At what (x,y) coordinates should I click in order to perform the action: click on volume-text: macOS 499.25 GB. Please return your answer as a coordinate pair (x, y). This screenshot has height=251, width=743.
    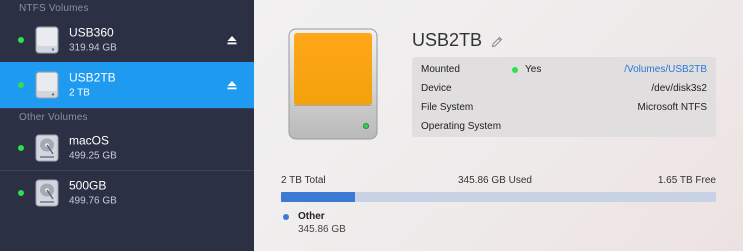
    Looking at the image, I should click on (93, 147).